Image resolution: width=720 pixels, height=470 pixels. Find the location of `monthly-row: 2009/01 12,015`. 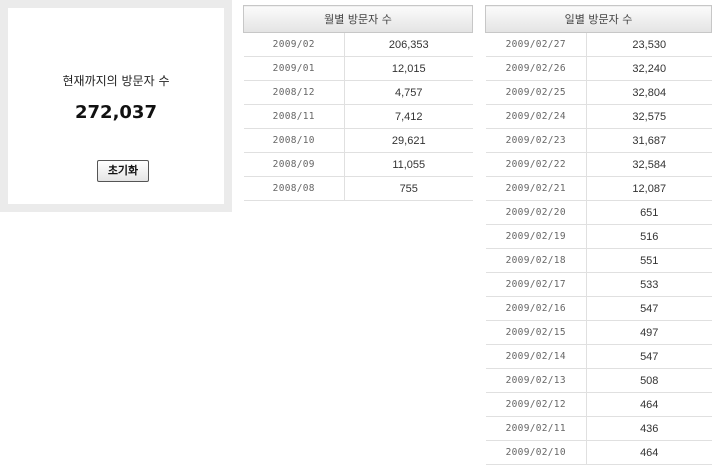

monthly-row: 2009/01 12,015 is located at coordinates (358, 68).